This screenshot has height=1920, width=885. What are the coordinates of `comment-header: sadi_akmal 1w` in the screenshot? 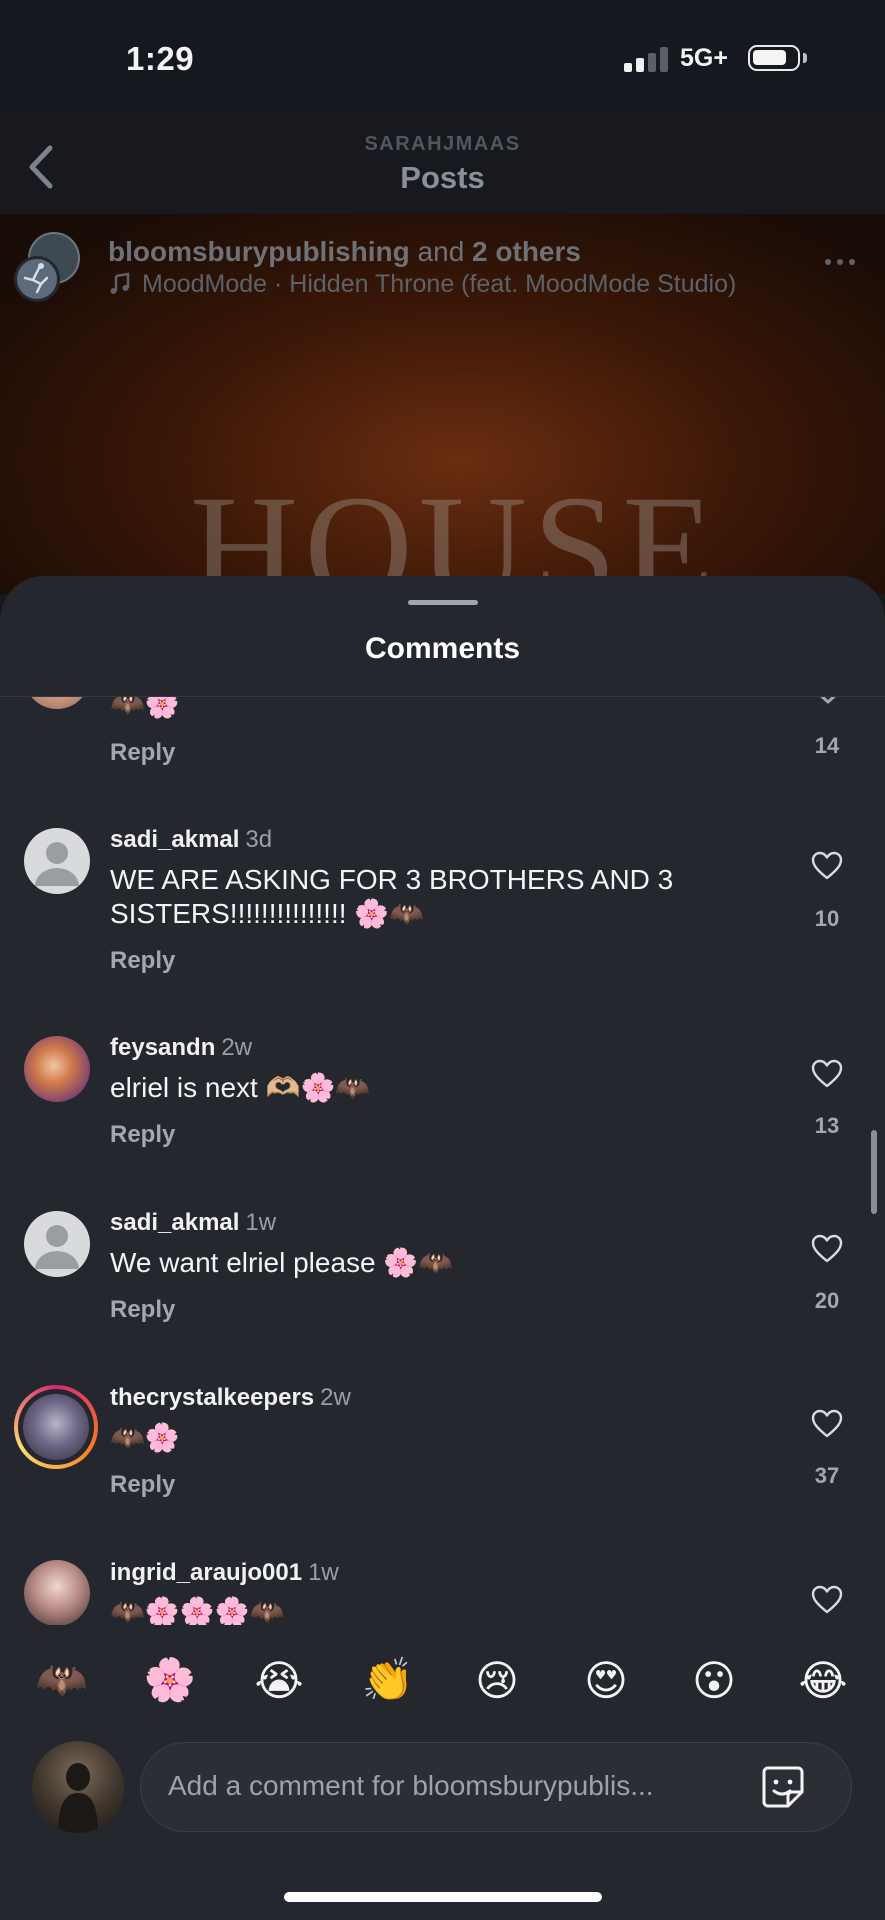 It's located at (193, 1223).